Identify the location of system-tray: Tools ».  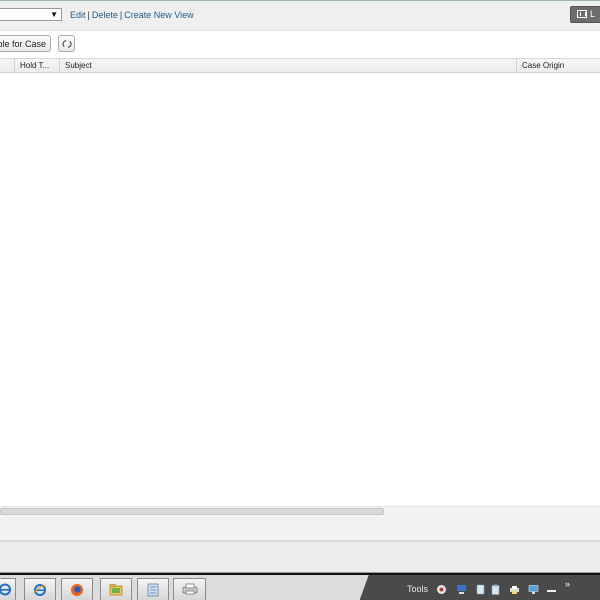
(479, 587).